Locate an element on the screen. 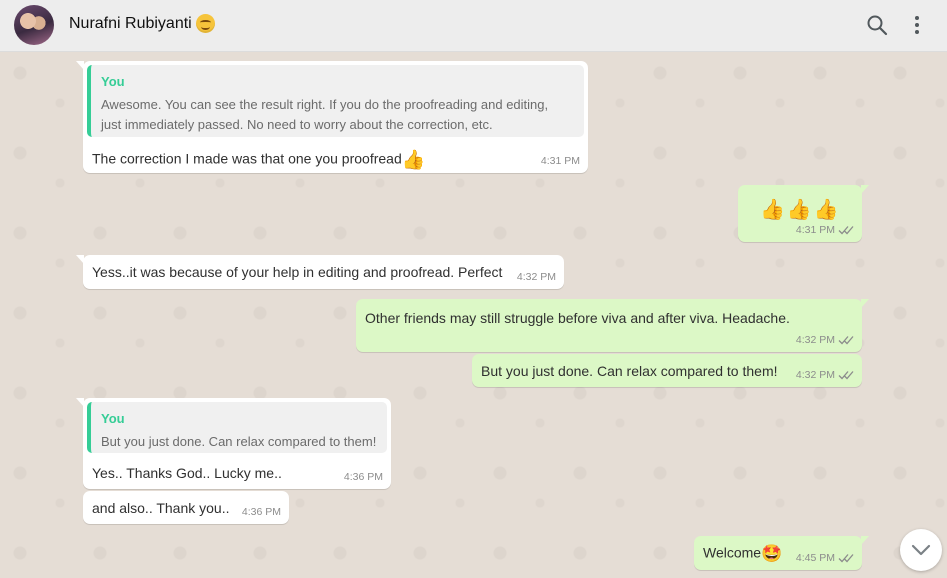 The image size is (947, 578). contact-name: Nurafni Rubiyanti is located at coordinates (142, 23).